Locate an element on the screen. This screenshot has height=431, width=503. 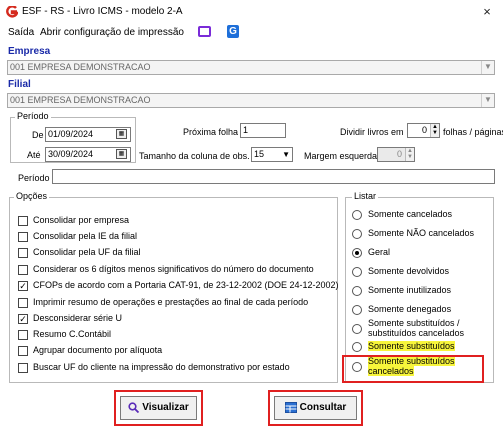
consultar-button: Consultar is located at coordinates (315, 408).